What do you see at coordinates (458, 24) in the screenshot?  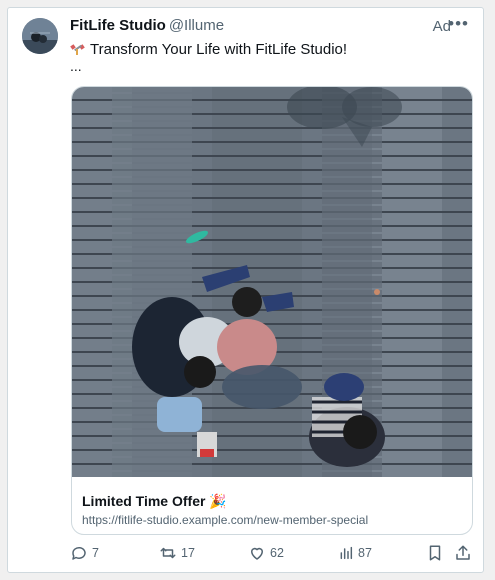 I see `more-options-icon: •••` at bounding box center [458, 24].